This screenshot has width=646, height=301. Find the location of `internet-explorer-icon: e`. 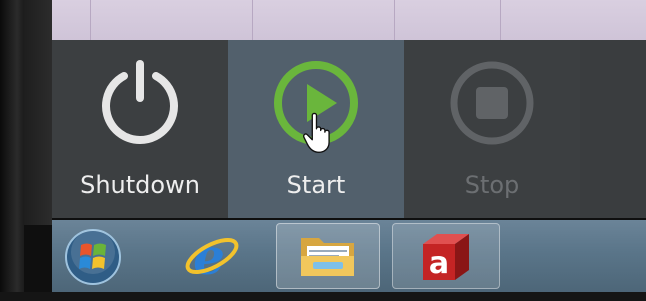

internet-explorer-icon: e is located at coordinates (212, 256).